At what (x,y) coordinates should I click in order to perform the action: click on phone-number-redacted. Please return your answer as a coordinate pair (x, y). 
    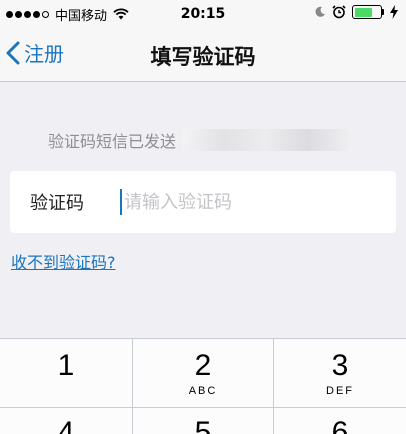
    Looking at the image, I should click on (266, 140).